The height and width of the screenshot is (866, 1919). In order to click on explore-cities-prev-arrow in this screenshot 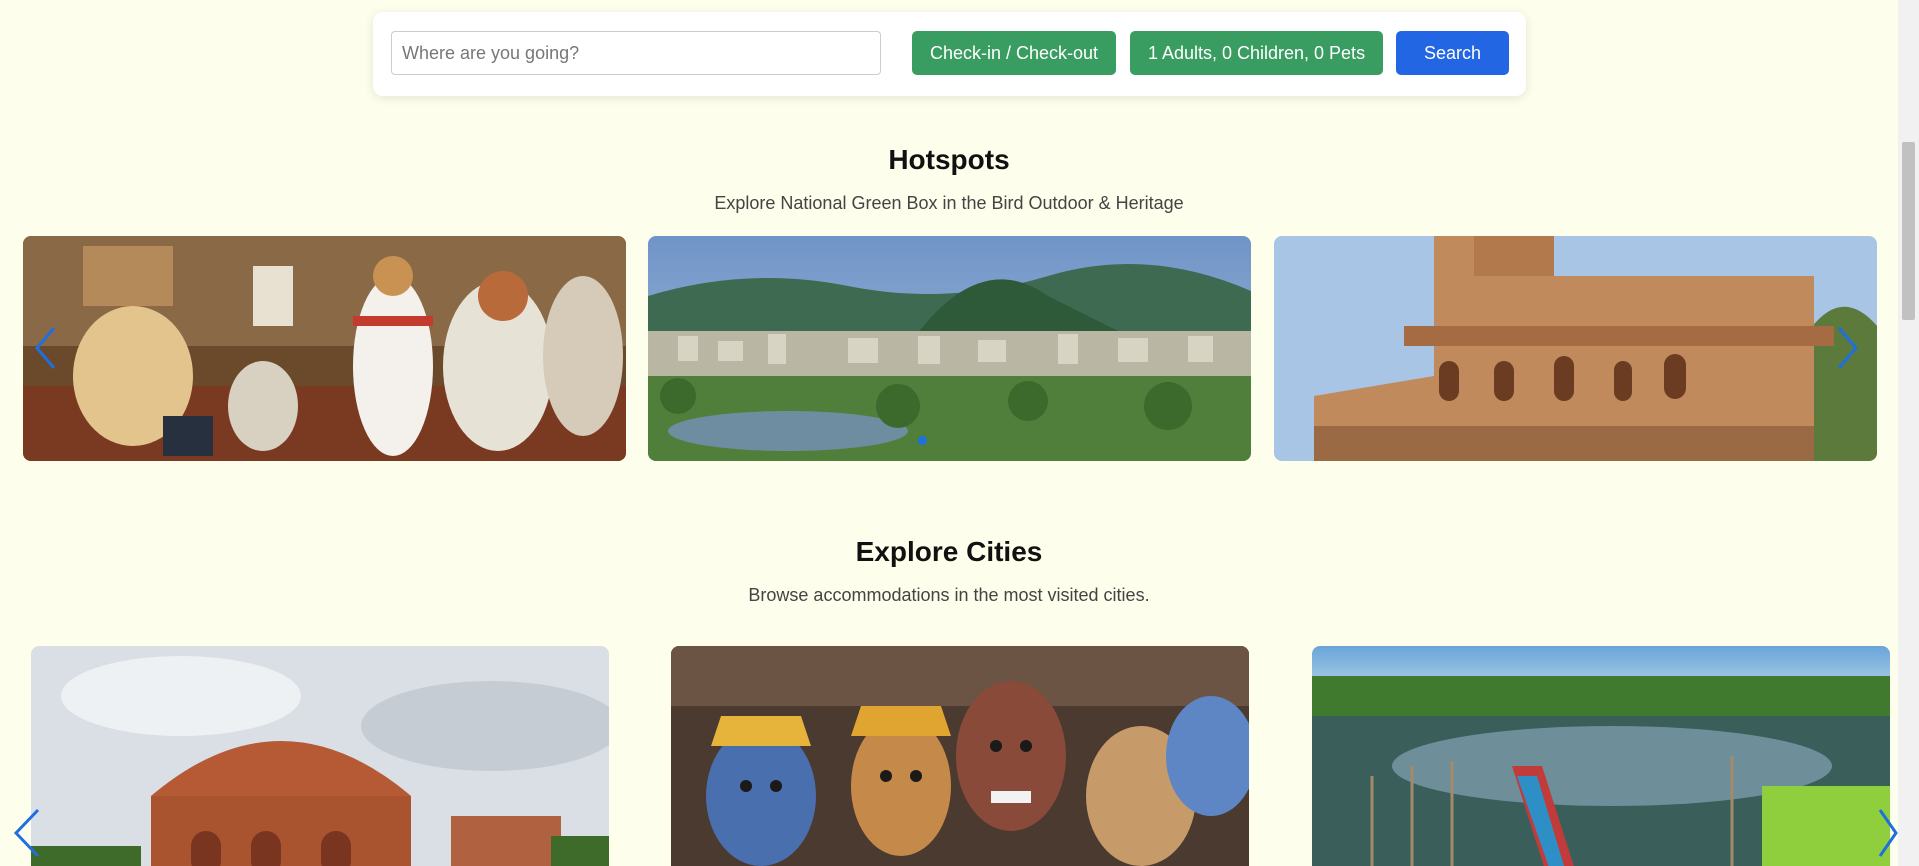, I will do `click(26, 833)`.